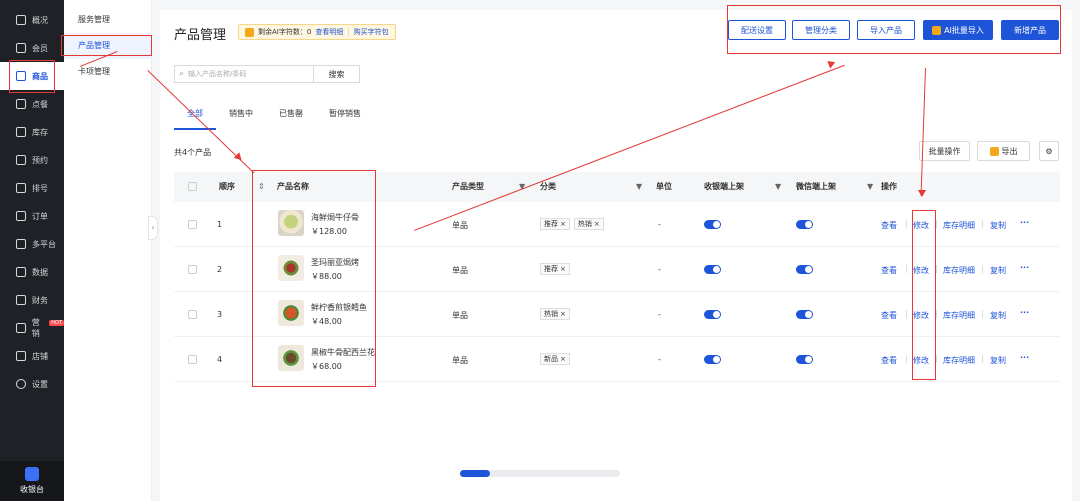  I want to click on category-tag: 推荐 ×, so click(555, 224).